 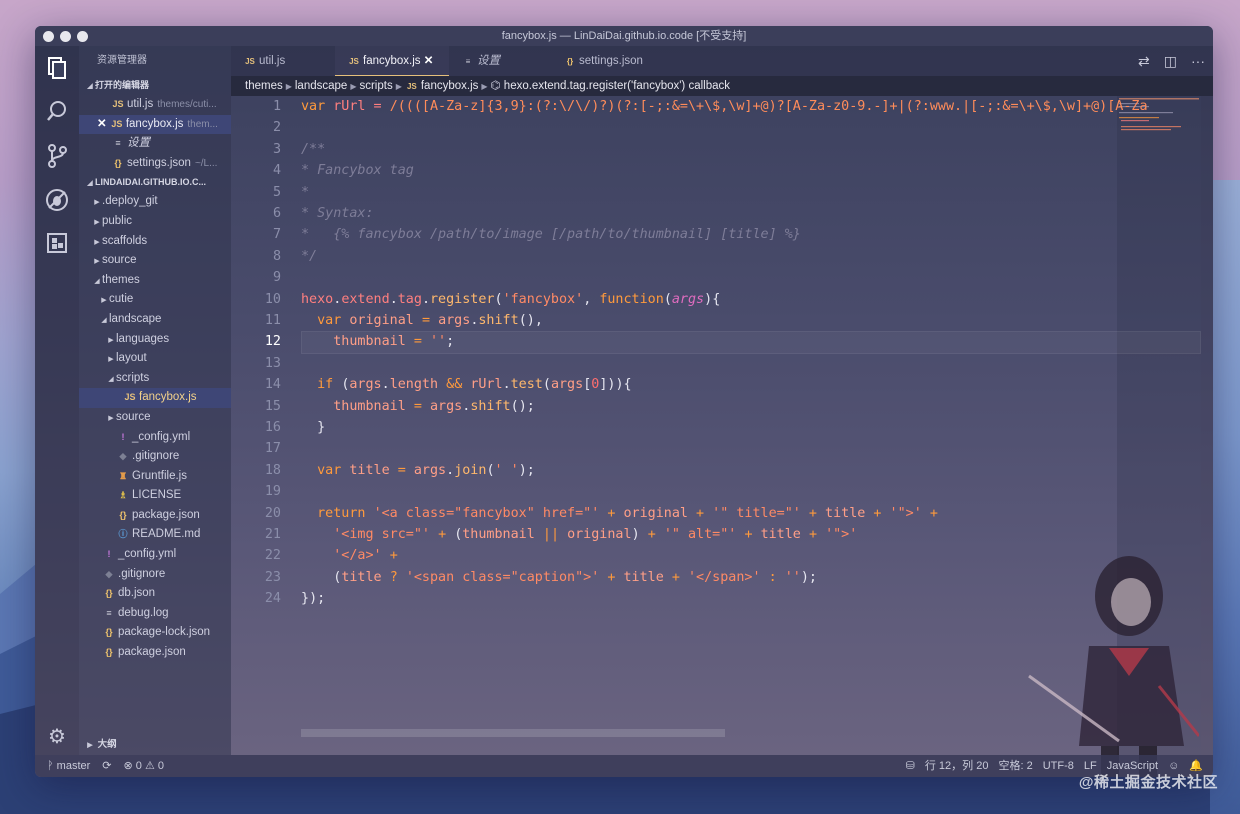 I want to click on code-line: 18 var title = args.join(' ');, so click(x=722, y=470).